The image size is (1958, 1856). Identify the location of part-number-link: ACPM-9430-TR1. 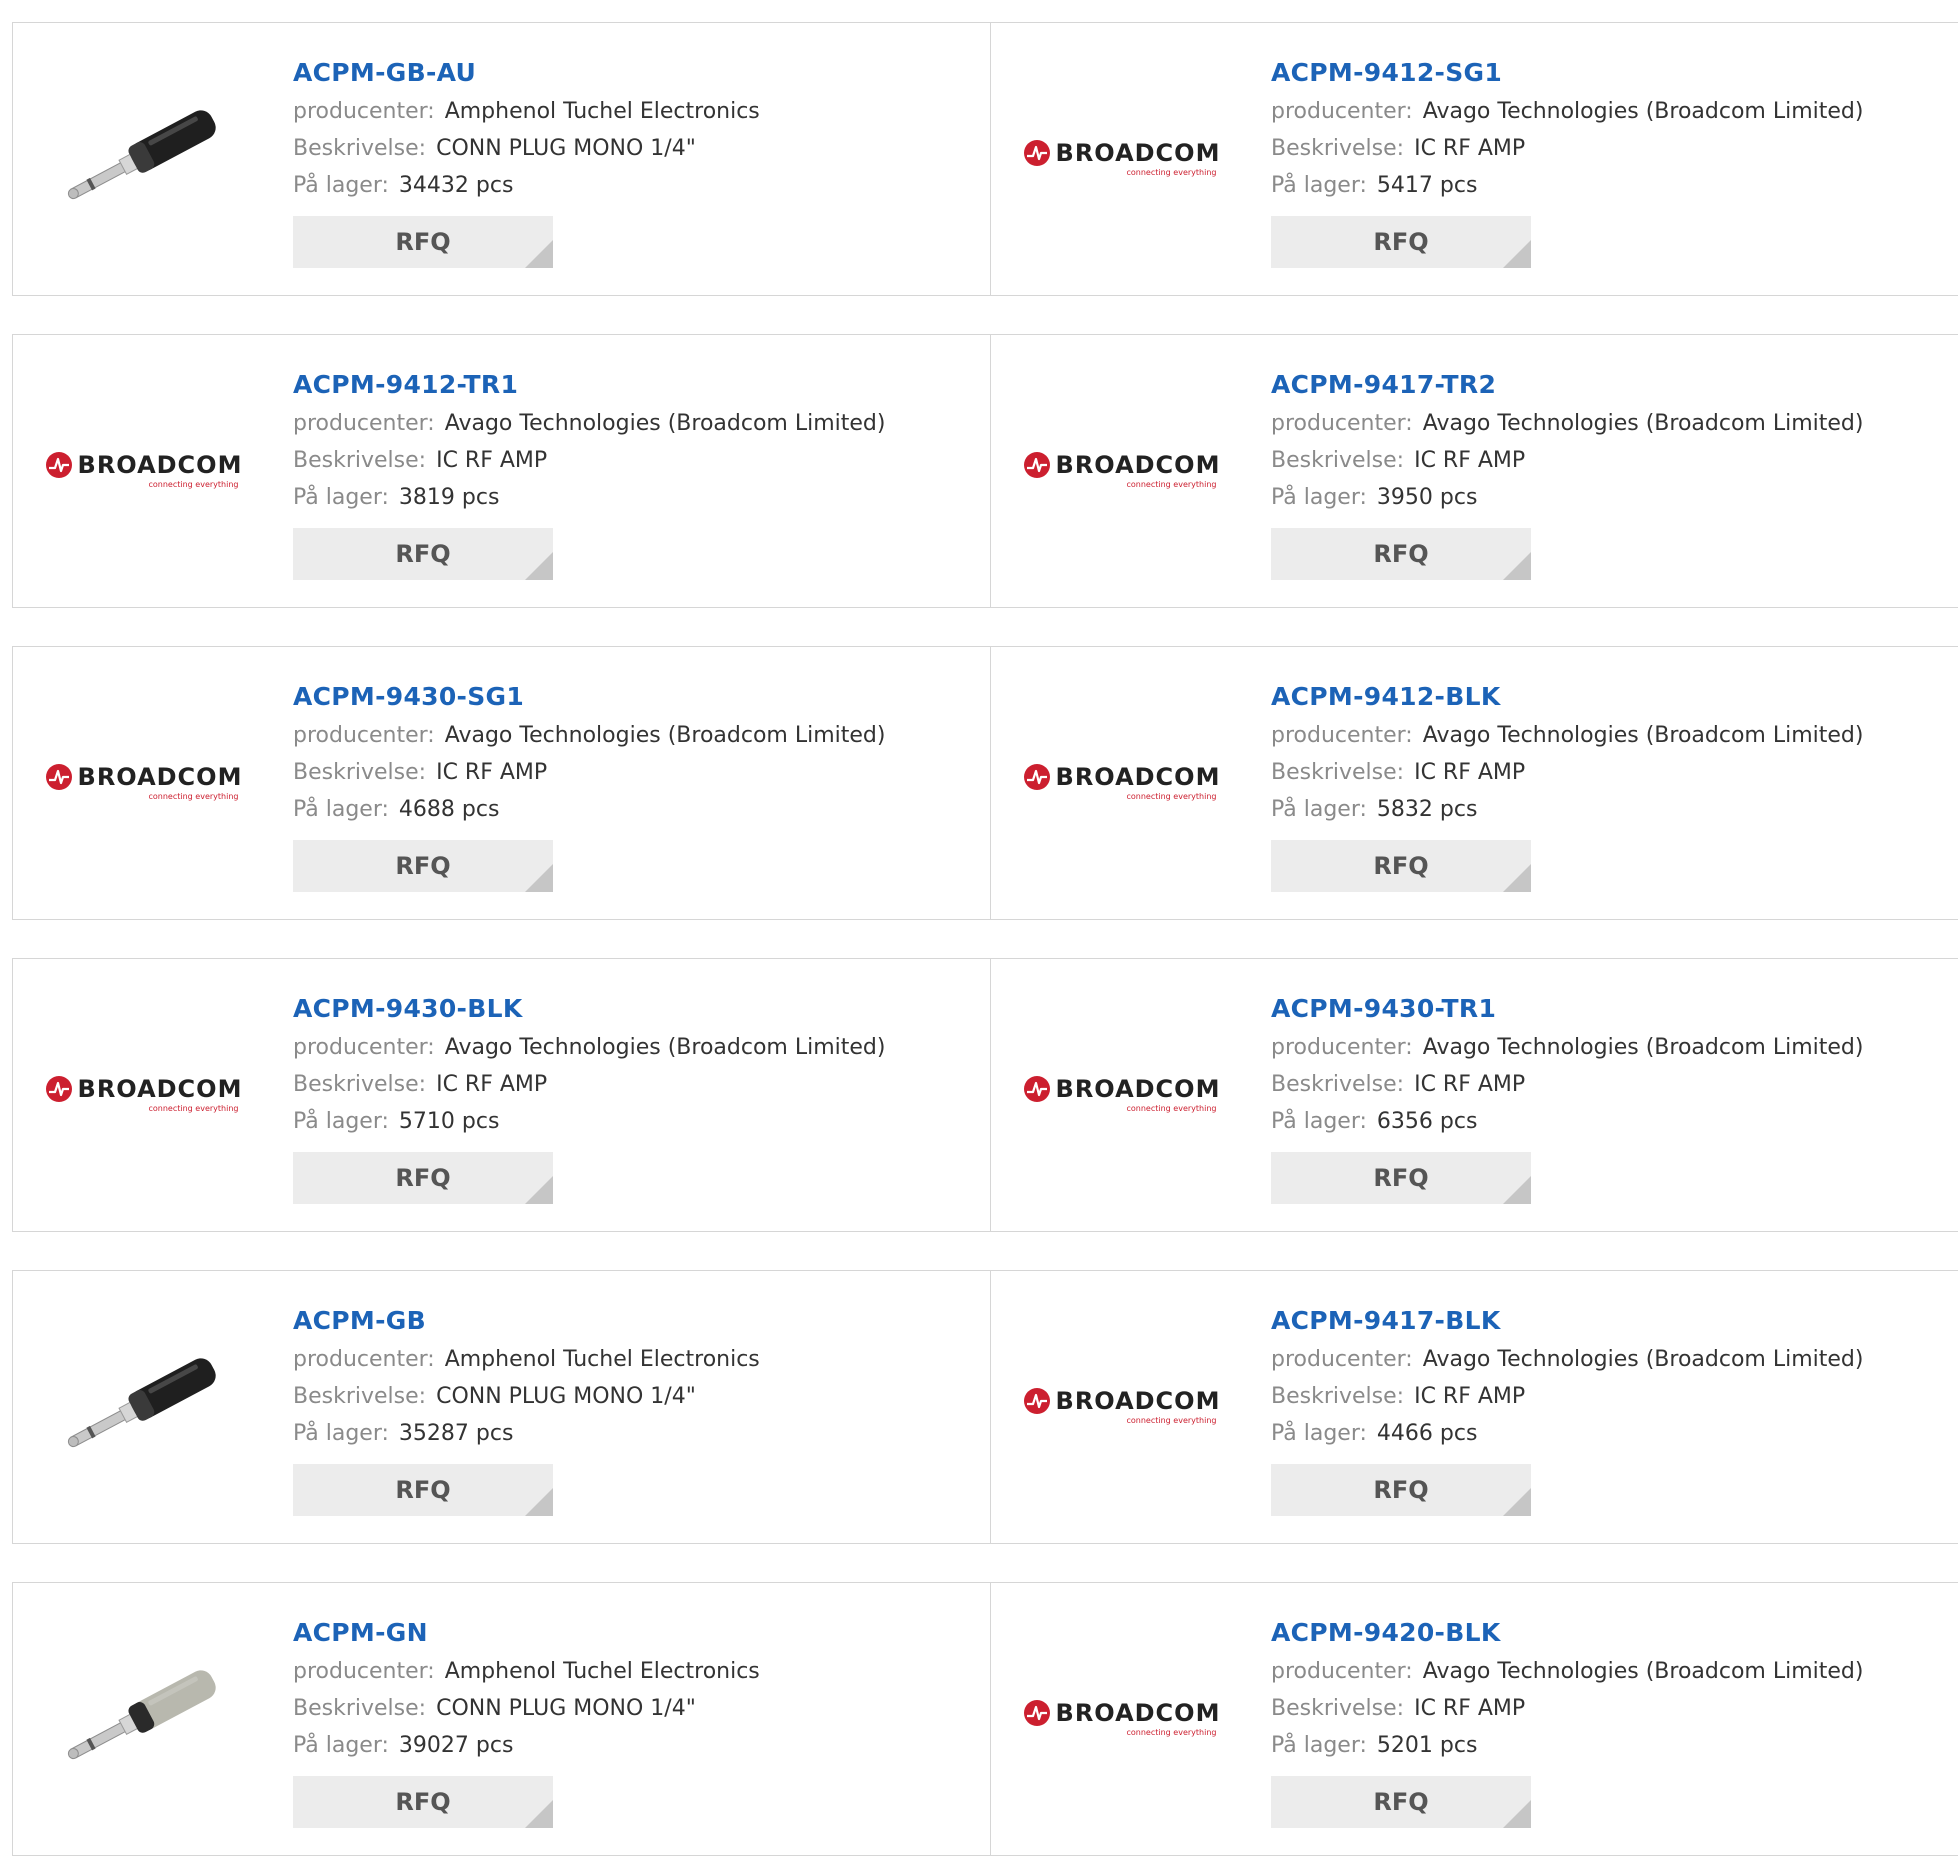
(1567, 1009).